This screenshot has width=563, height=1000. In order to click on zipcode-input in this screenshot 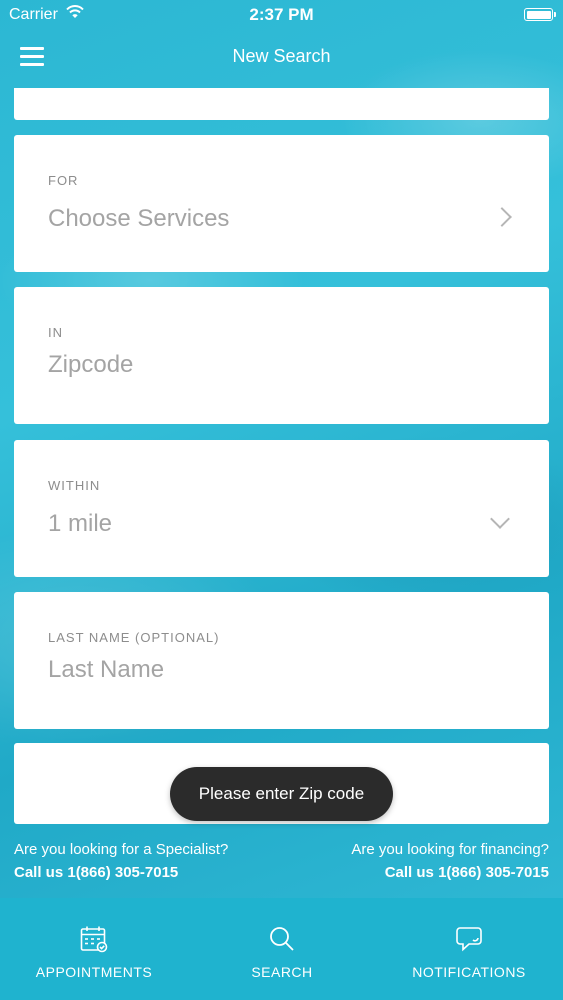, I will do `click(258, 365)`.